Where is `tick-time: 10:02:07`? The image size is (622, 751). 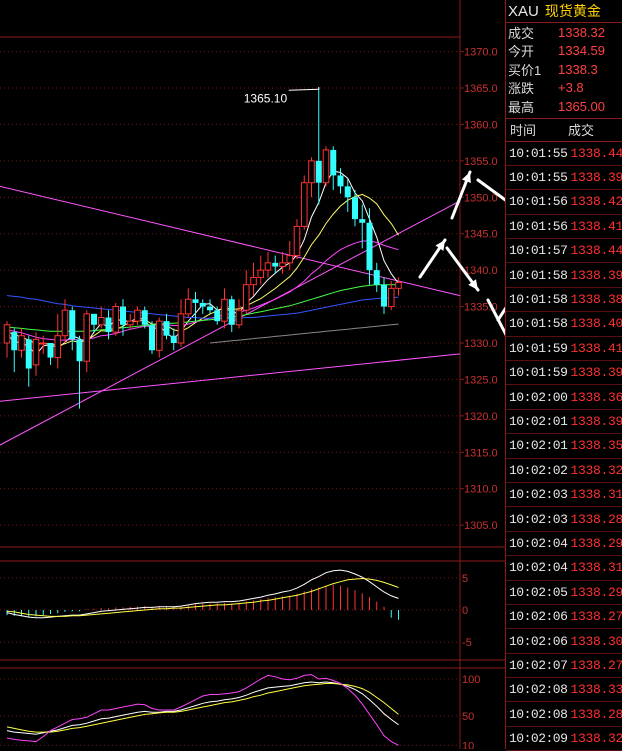
tick-time: 10:02:07 is located at coordinates (538, 665).